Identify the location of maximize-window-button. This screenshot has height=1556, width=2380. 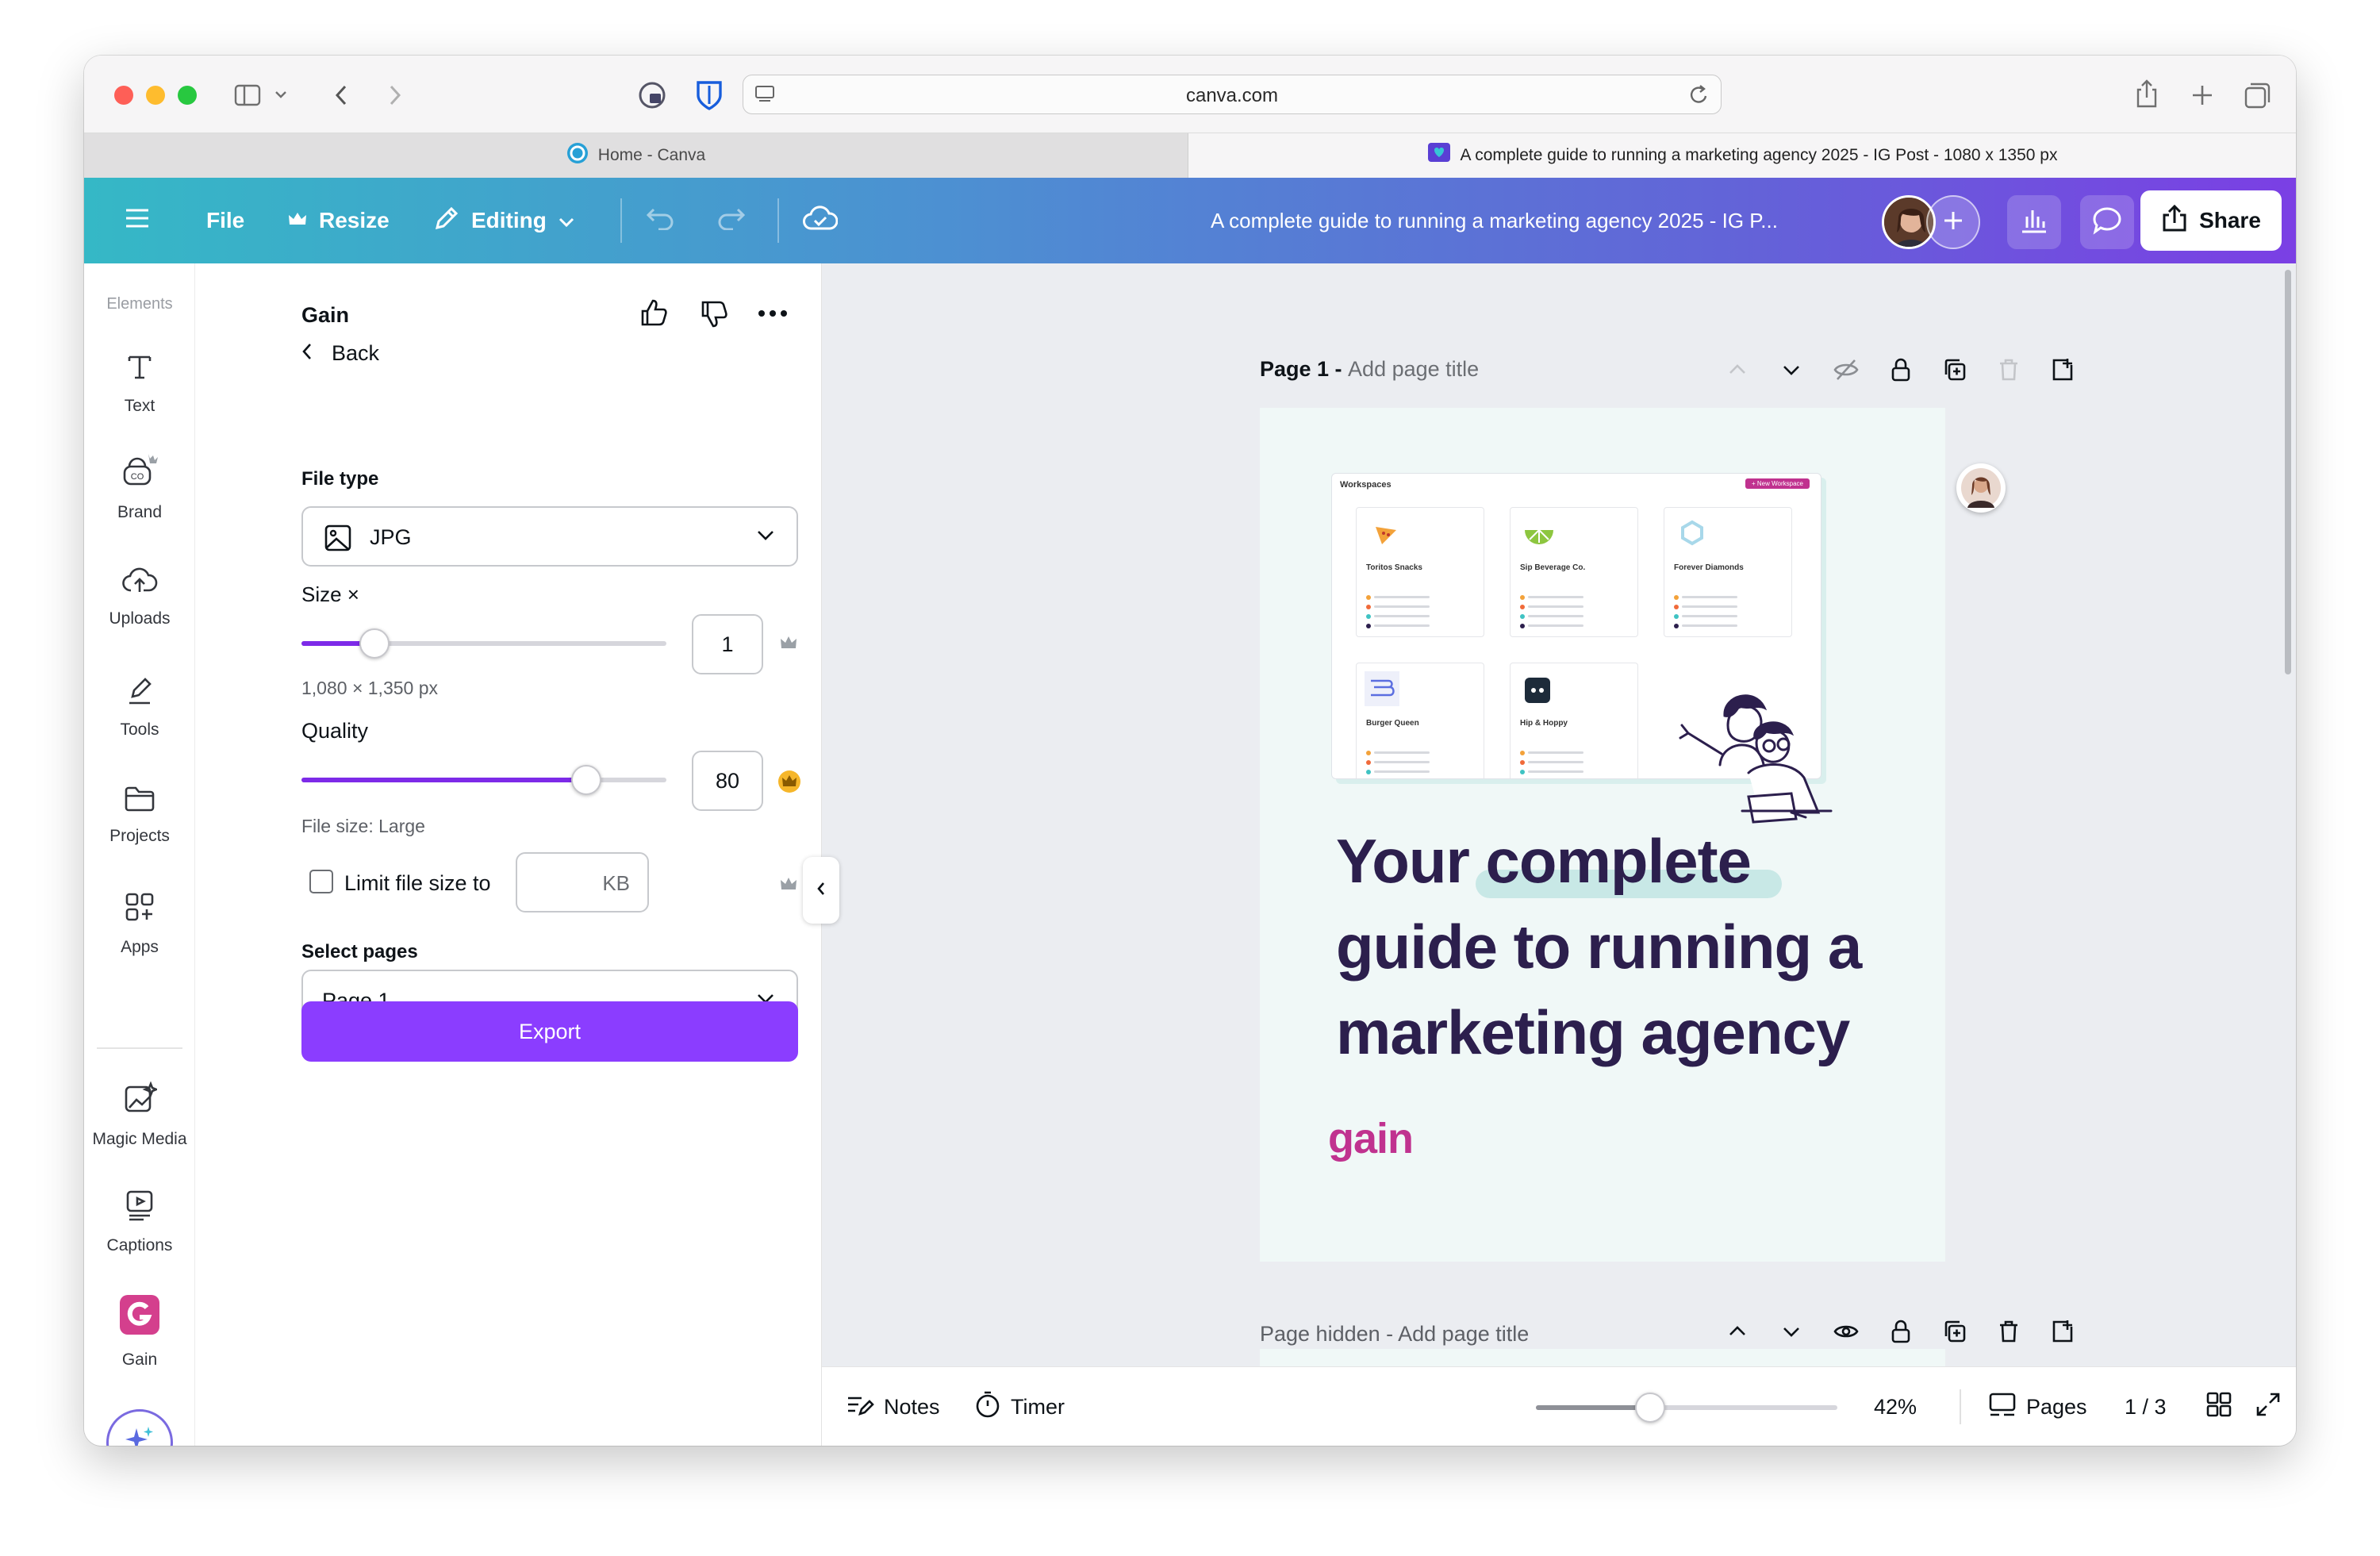
(187, 96).